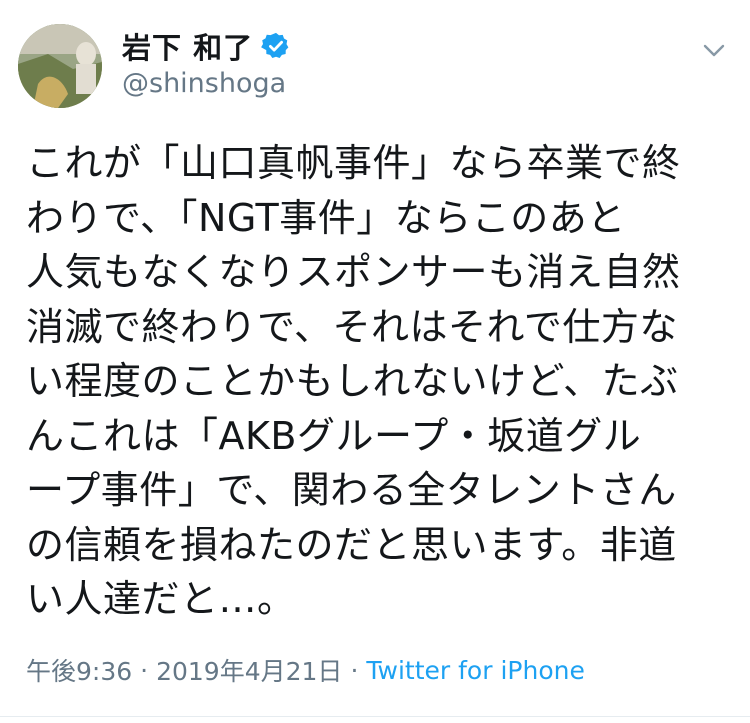 This screenshot has width=750, height=723. I want to click on tweet-date: 2019年4月21日, so click(249, 670).